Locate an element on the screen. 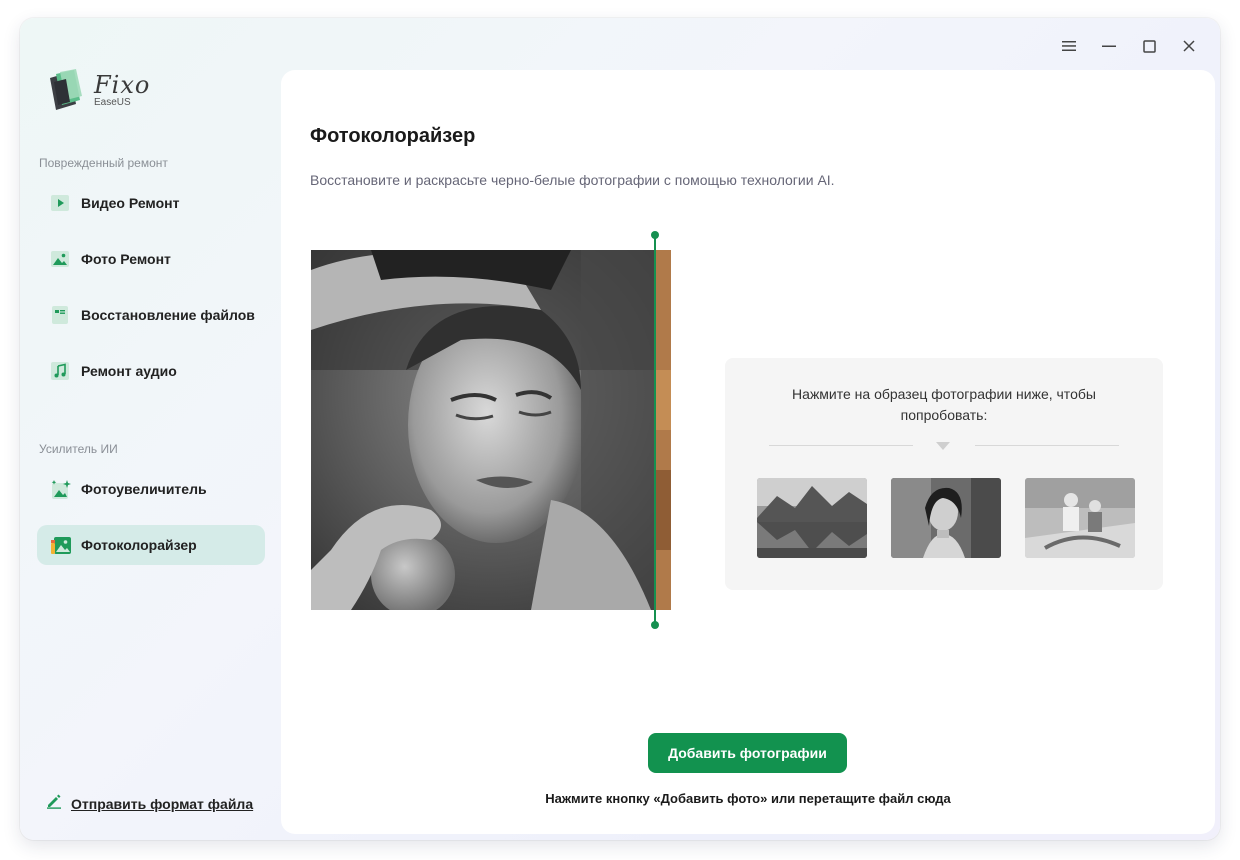  sidebar-item-photo-repair: Фото Ремонт is located at coordinates (151, 259).